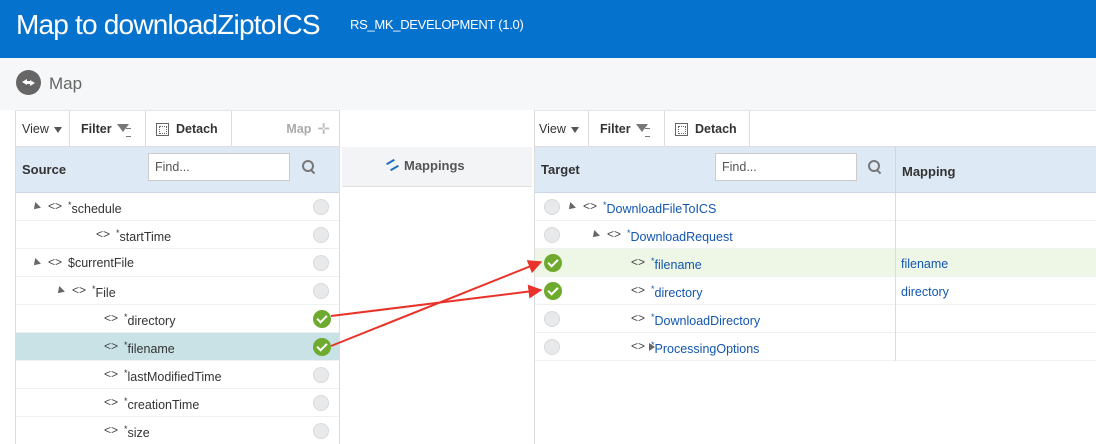 Image resolution: width=1096 pixels, height=444 pixels. What do you see at coordinates (95, 208) in the screenshot?
I see `source-node-label: *schedule` at bounding box center [95, 208].